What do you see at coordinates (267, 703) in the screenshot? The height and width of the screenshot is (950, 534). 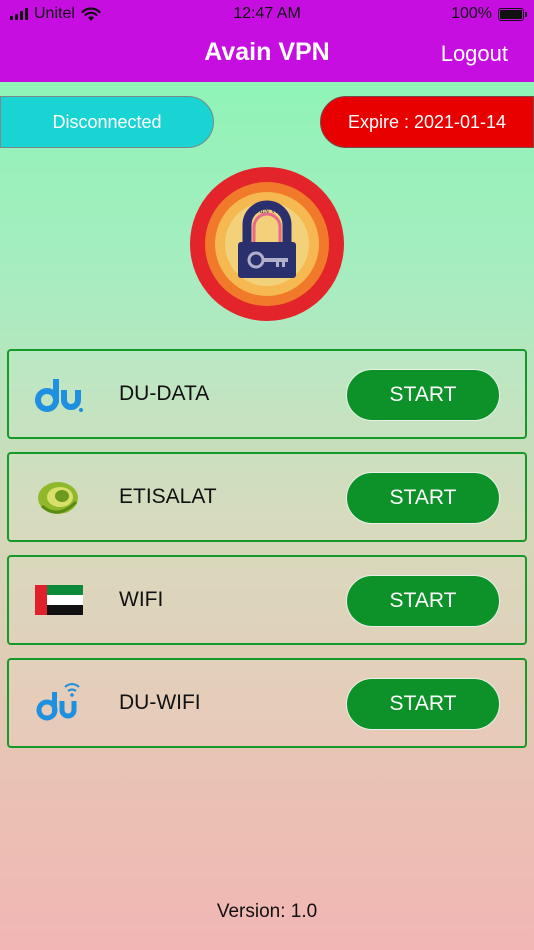 I see `server-card-du-wifi: DU-WIFI START` at bounding box center [267, 703].